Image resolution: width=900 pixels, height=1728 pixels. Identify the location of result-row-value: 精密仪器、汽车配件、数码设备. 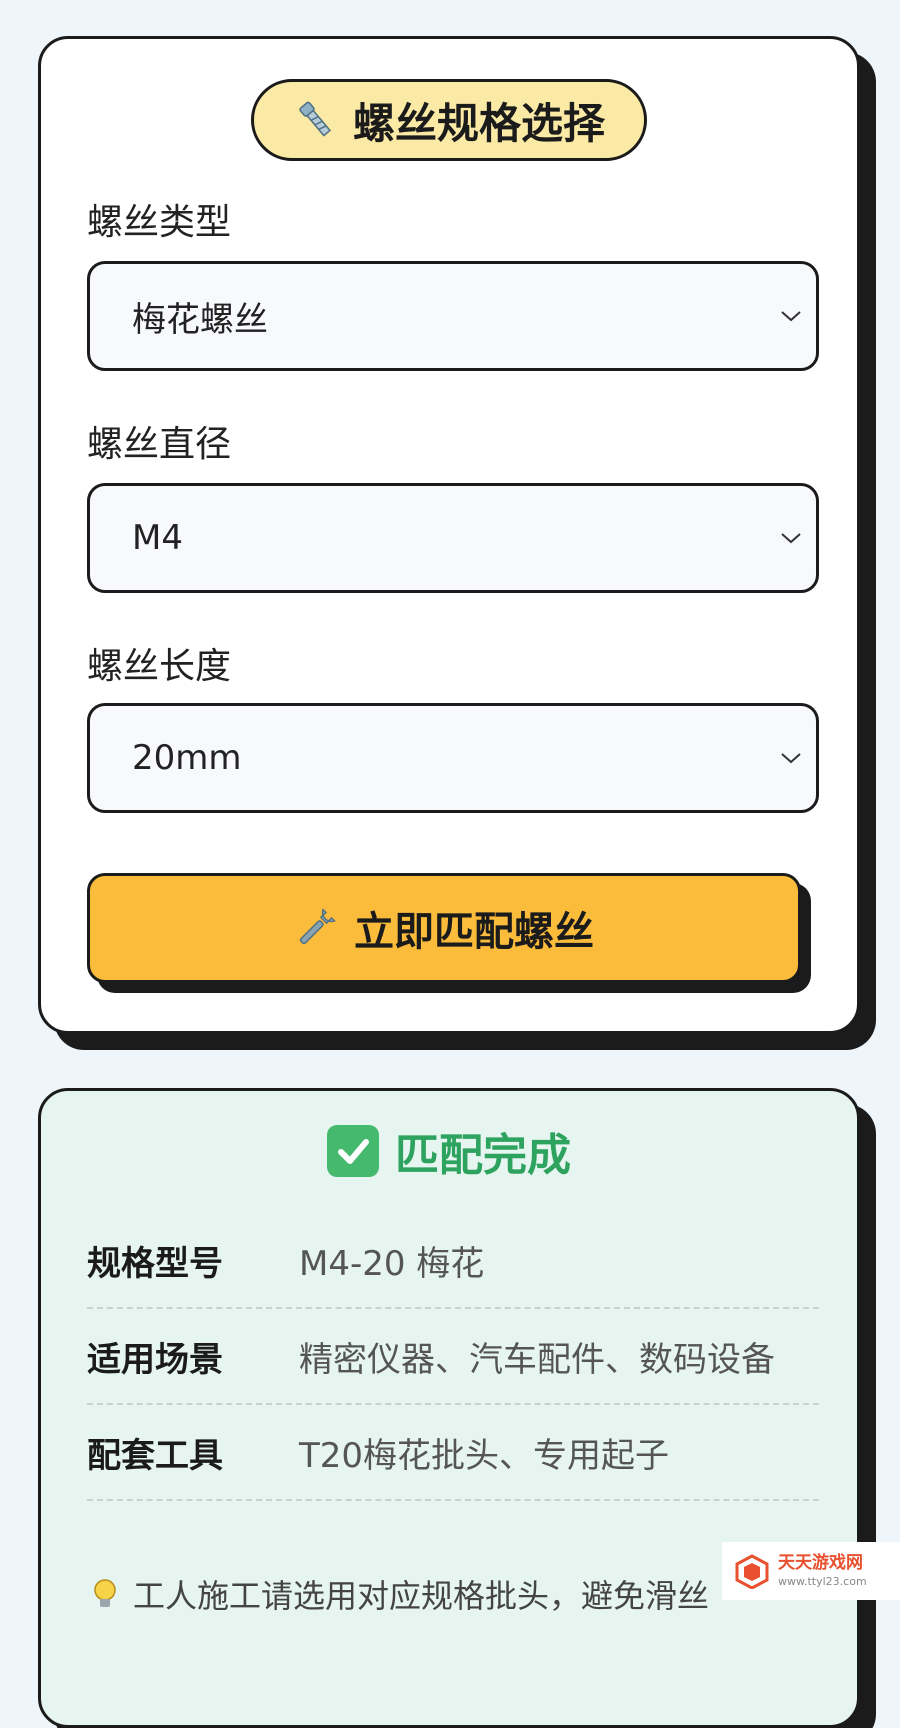
(537, 1359).